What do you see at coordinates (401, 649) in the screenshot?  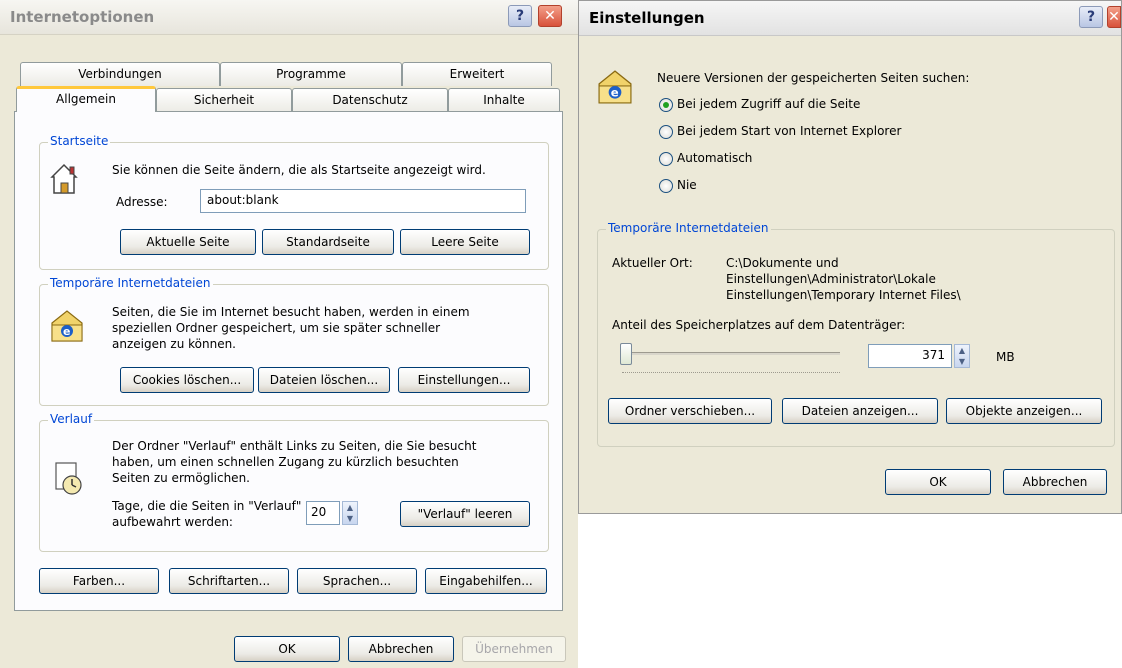 I see `cancel-button: Abbrechen` at bounding box center [401, 649].